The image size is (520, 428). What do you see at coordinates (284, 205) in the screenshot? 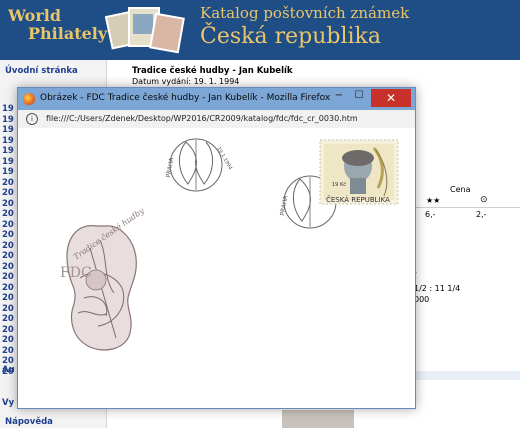
I see `cancel-city-2: PRAHA` at bounding box center [284, 205].